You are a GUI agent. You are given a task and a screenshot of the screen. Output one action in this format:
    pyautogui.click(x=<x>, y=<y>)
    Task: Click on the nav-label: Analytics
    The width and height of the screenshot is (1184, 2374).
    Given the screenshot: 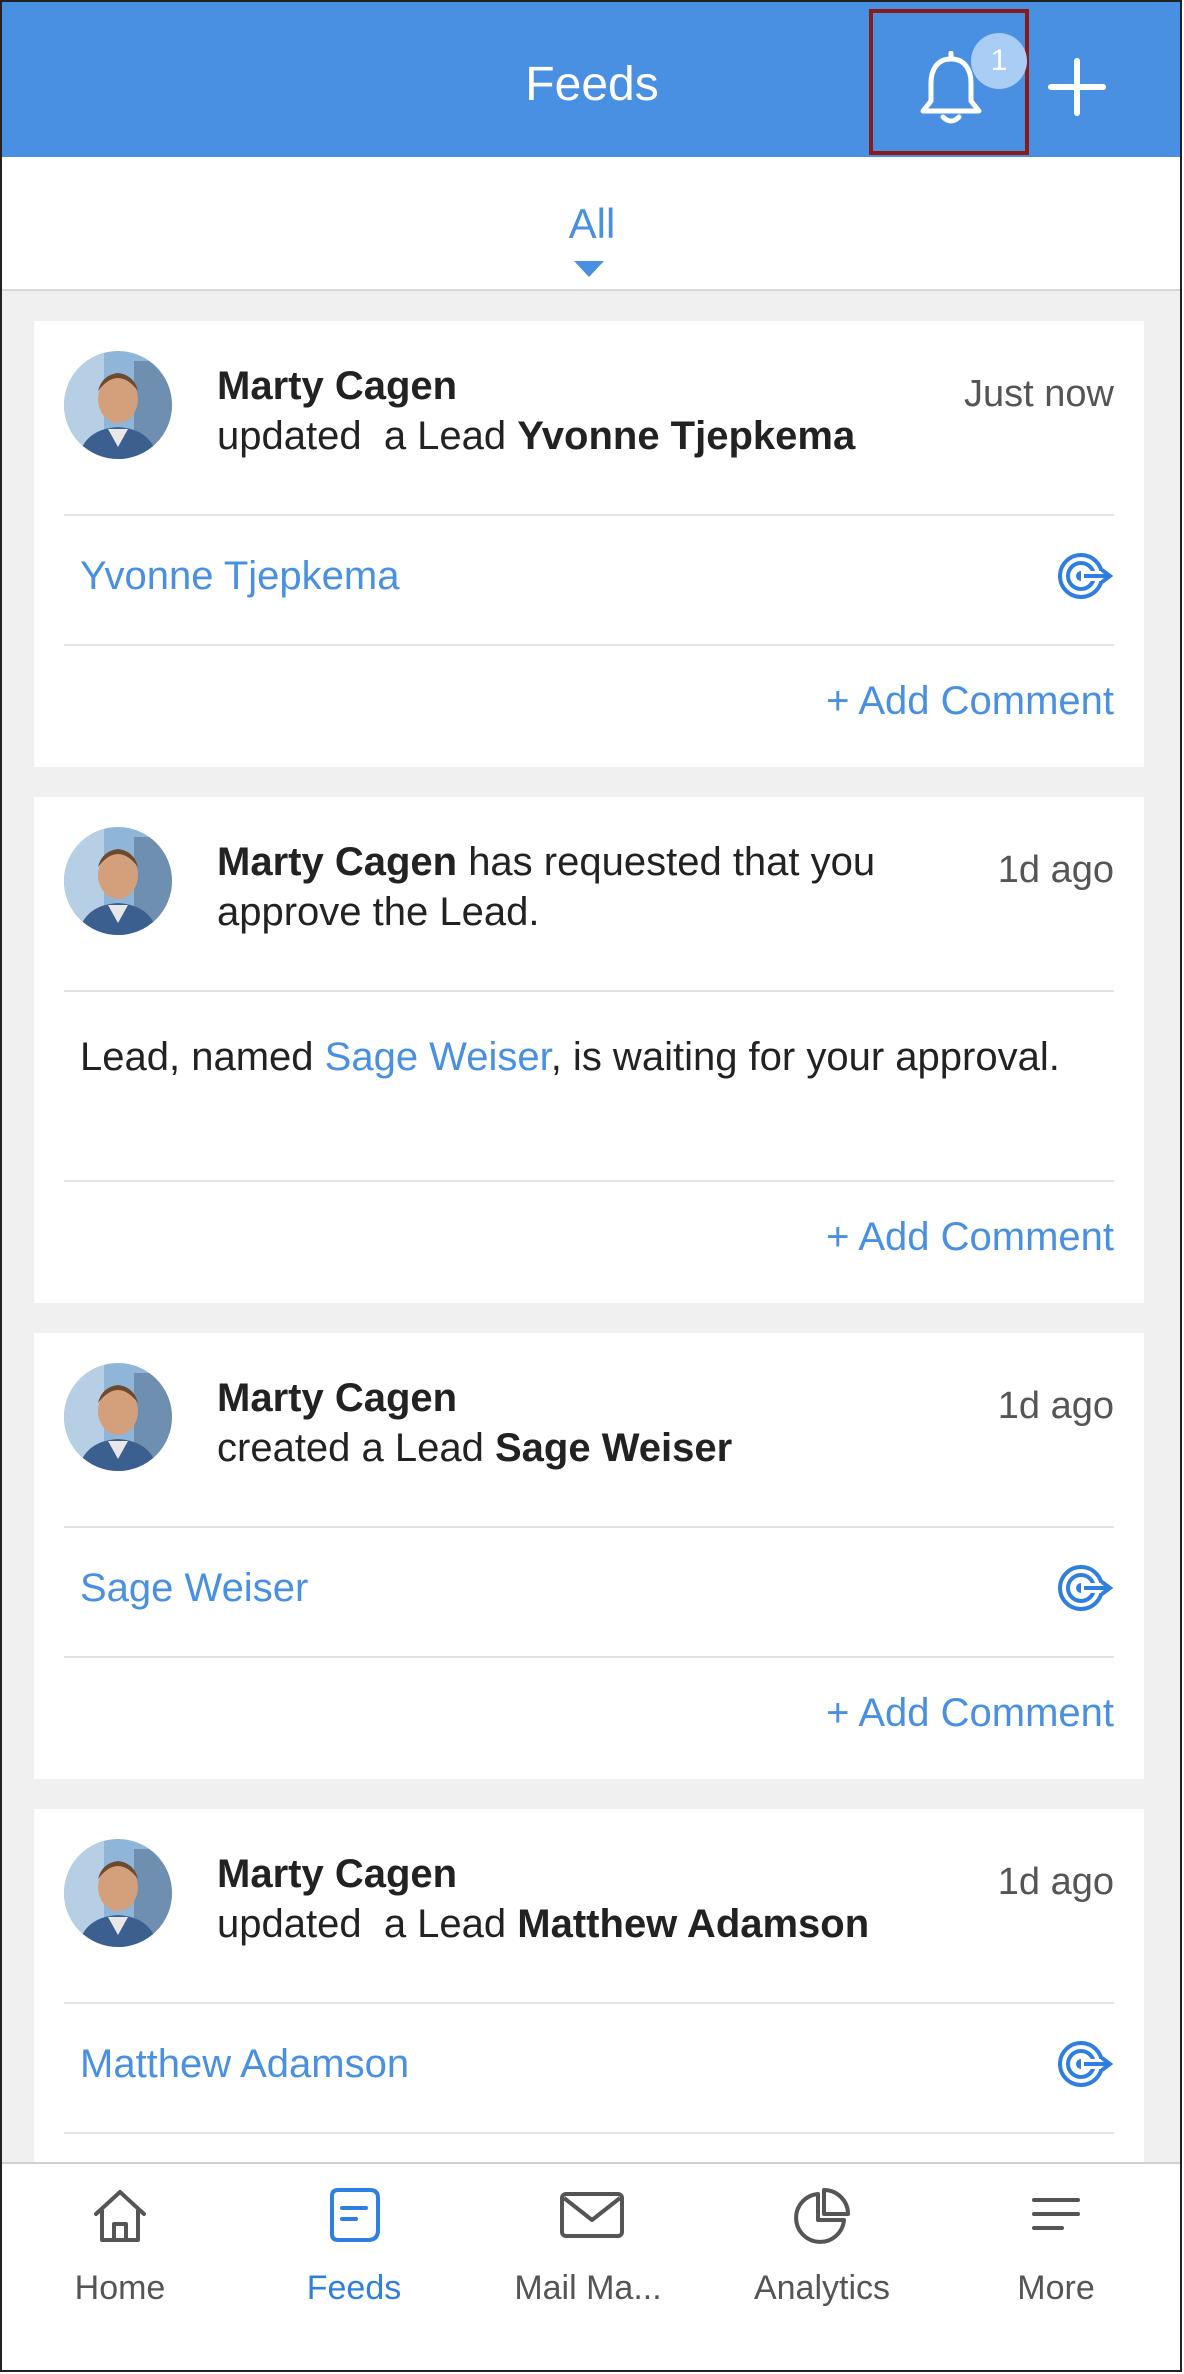 What is the action you would take?
    pyautogui.click(x=822, y=2288)
    